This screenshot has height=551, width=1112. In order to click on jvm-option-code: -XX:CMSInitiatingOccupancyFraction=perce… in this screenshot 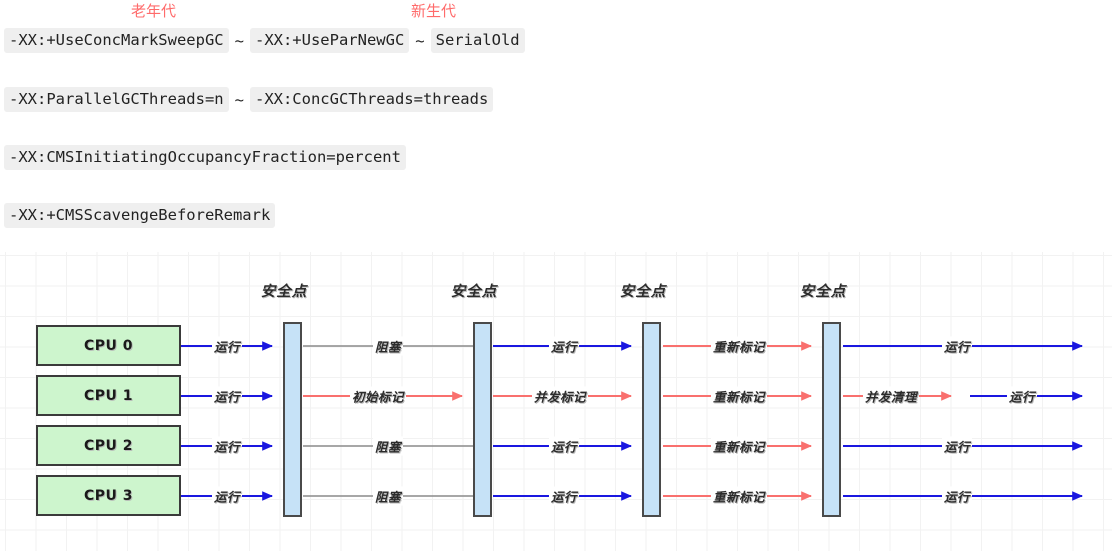, I will do `click(205, 157)`.